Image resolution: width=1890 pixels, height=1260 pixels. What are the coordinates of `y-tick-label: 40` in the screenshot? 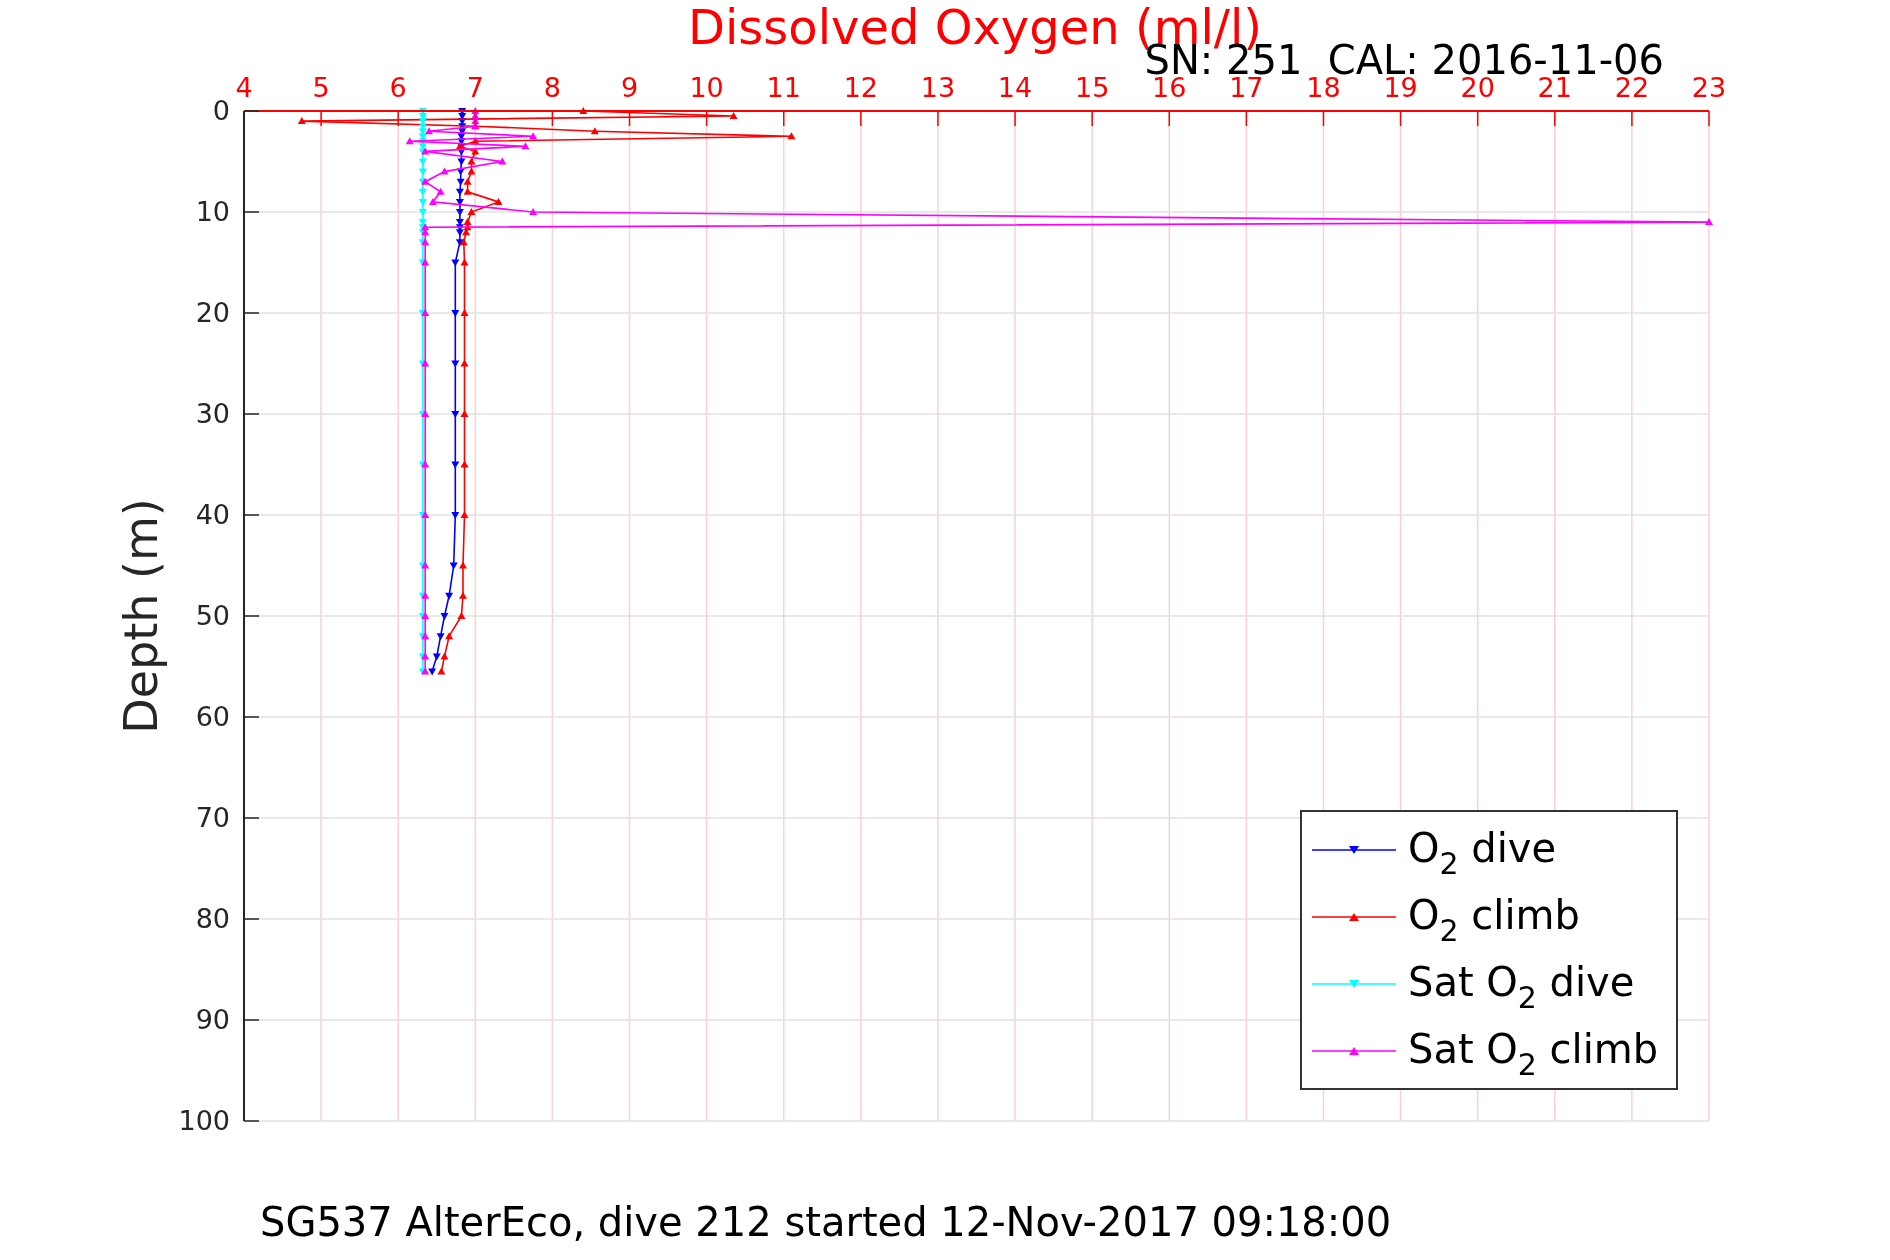 It's located at (212, 514).